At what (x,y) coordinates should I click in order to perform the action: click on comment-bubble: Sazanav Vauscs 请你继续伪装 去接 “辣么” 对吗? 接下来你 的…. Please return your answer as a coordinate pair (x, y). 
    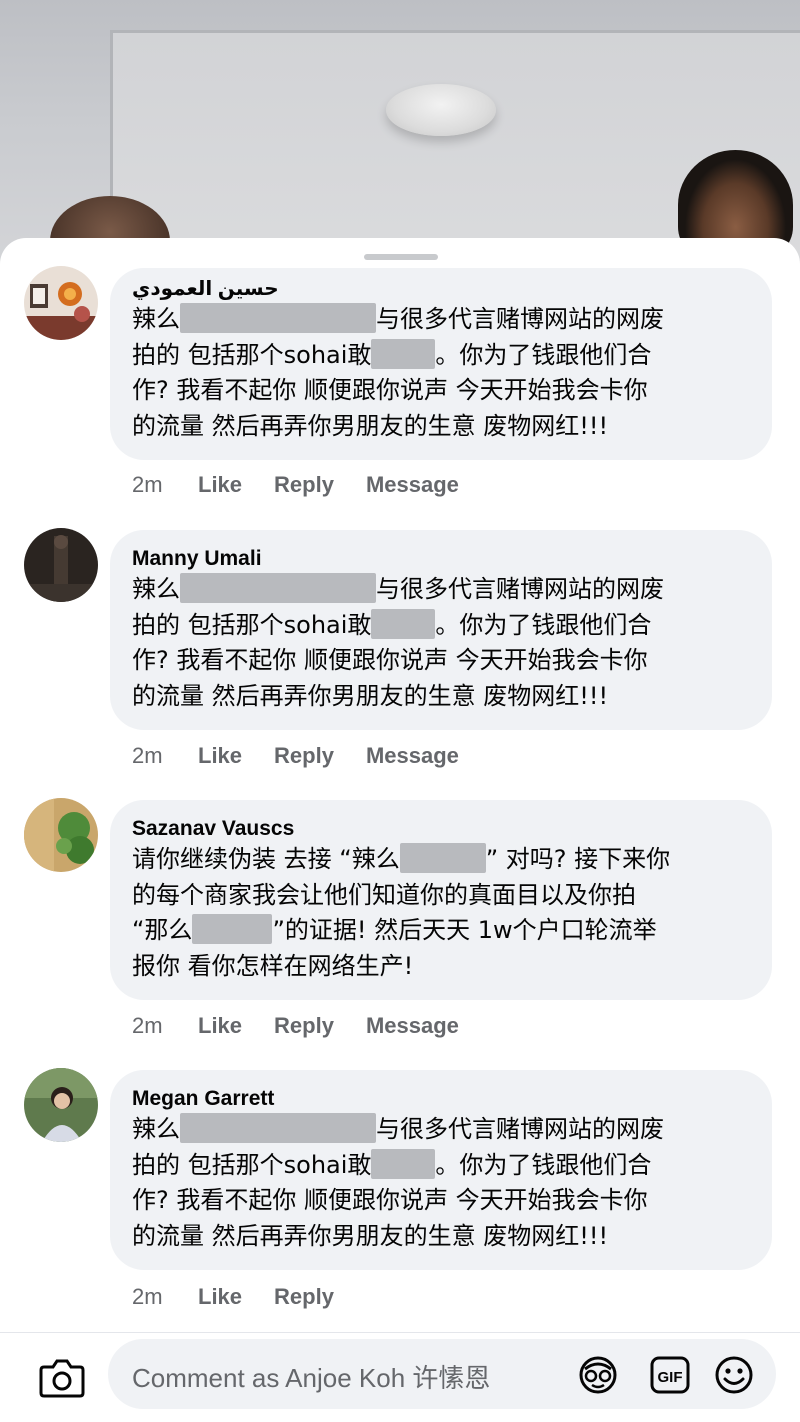
    Looking at the image, I should click on (441, 900).